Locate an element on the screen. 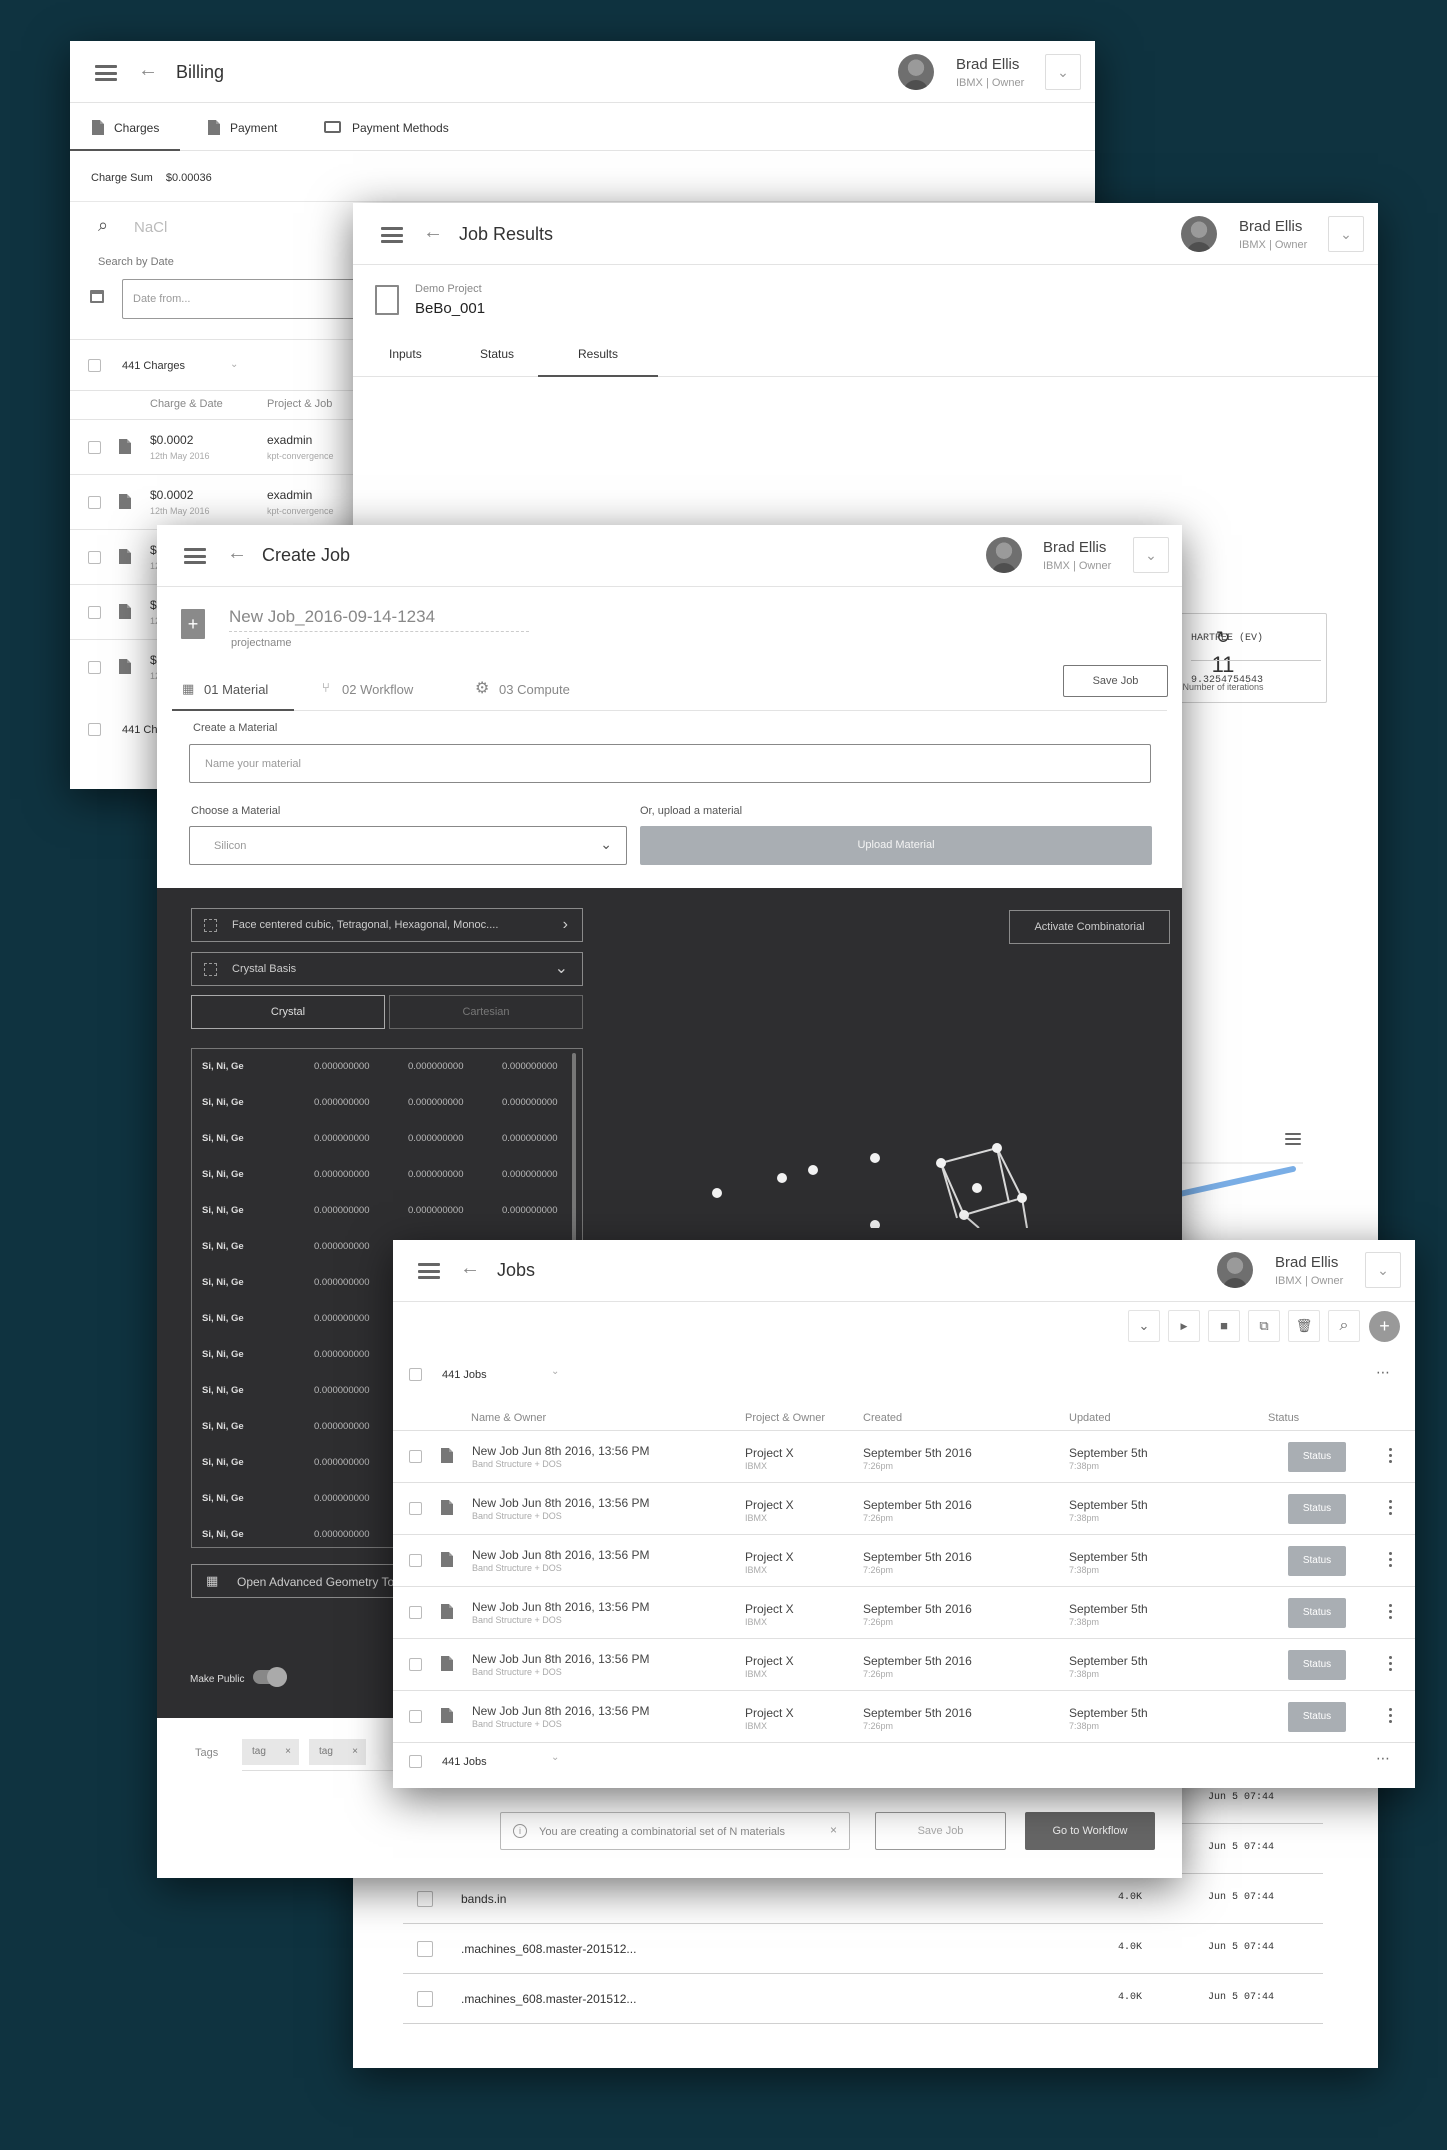 This screenshot has width=1447, height=2150. save-job-button: Save Job is located at coordinates (1115, 681).